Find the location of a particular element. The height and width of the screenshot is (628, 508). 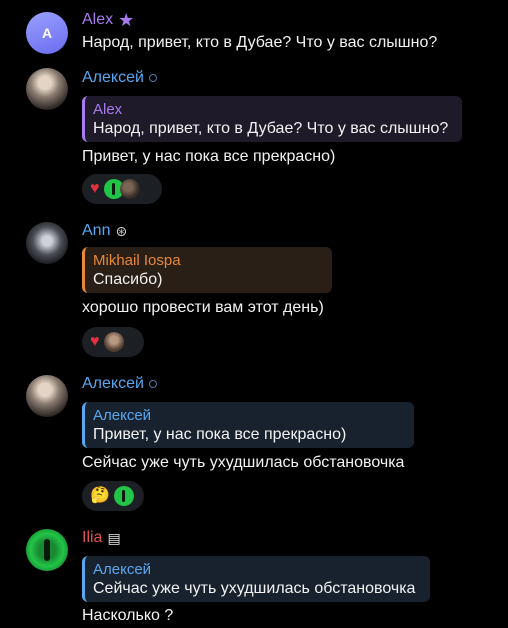

star-icon: ★ is located at coordinates (126, 20).